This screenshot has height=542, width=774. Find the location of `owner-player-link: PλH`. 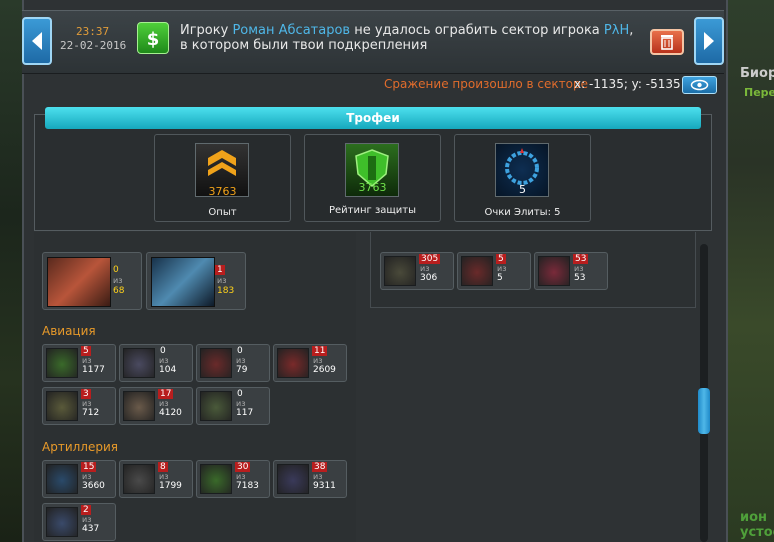

owner-player-link: PλH is located at coordinates (616, 30).